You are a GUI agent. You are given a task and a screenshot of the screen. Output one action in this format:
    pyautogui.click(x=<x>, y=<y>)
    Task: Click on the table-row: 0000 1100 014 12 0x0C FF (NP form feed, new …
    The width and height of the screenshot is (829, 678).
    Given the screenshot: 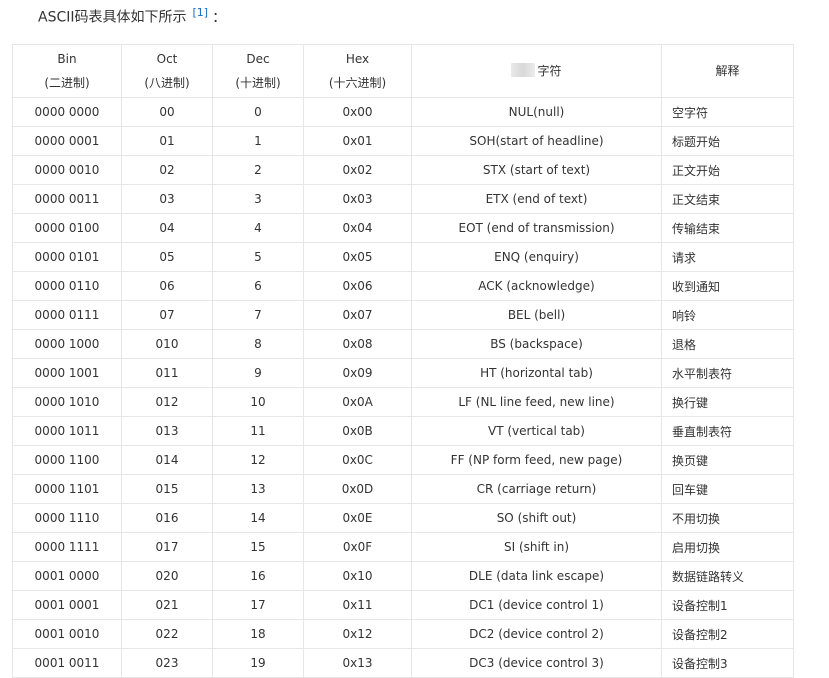 What is the action you would take?
    pyautogui.click(x=403, y=460)
    